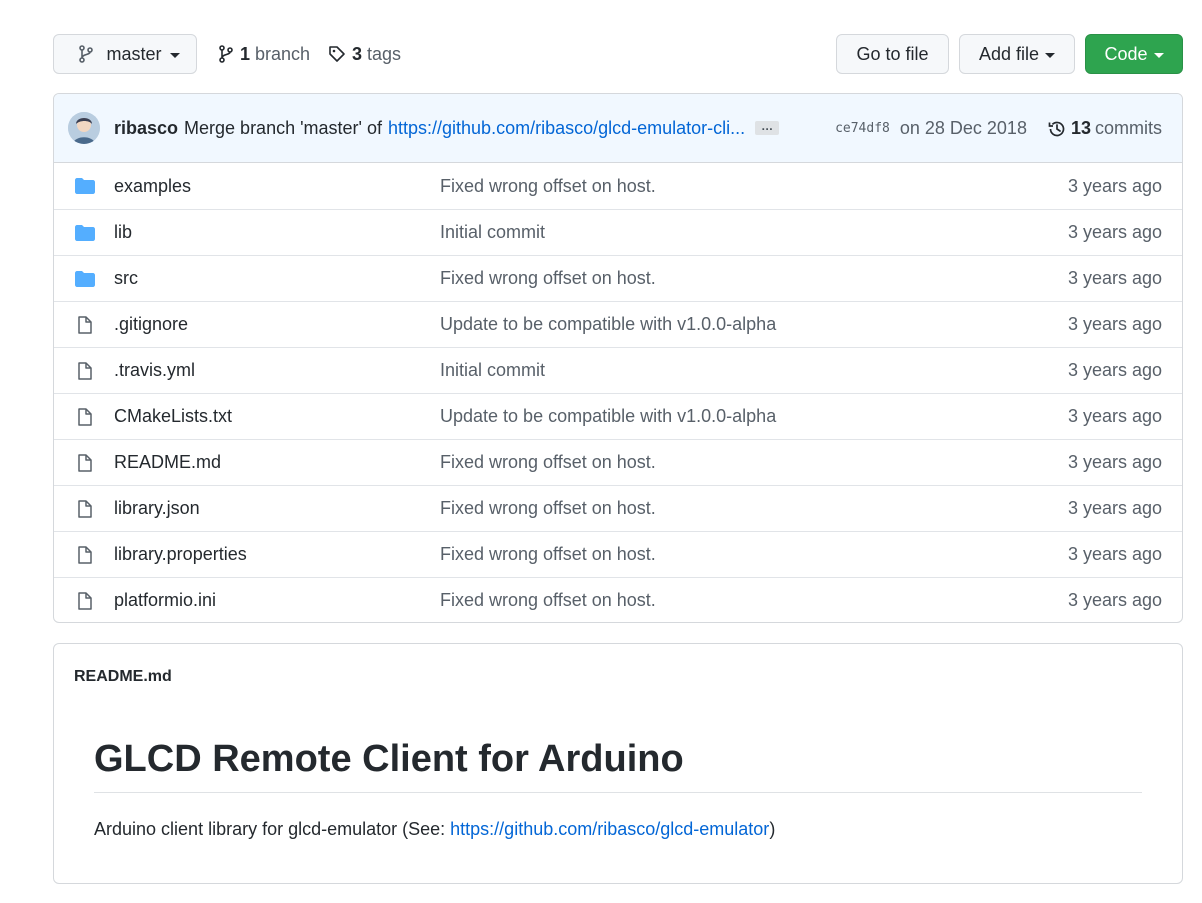 Image resolution: width=1202 pixels, height=903 pixels. I want to click on branch-select-button: master, so click(125, 54).